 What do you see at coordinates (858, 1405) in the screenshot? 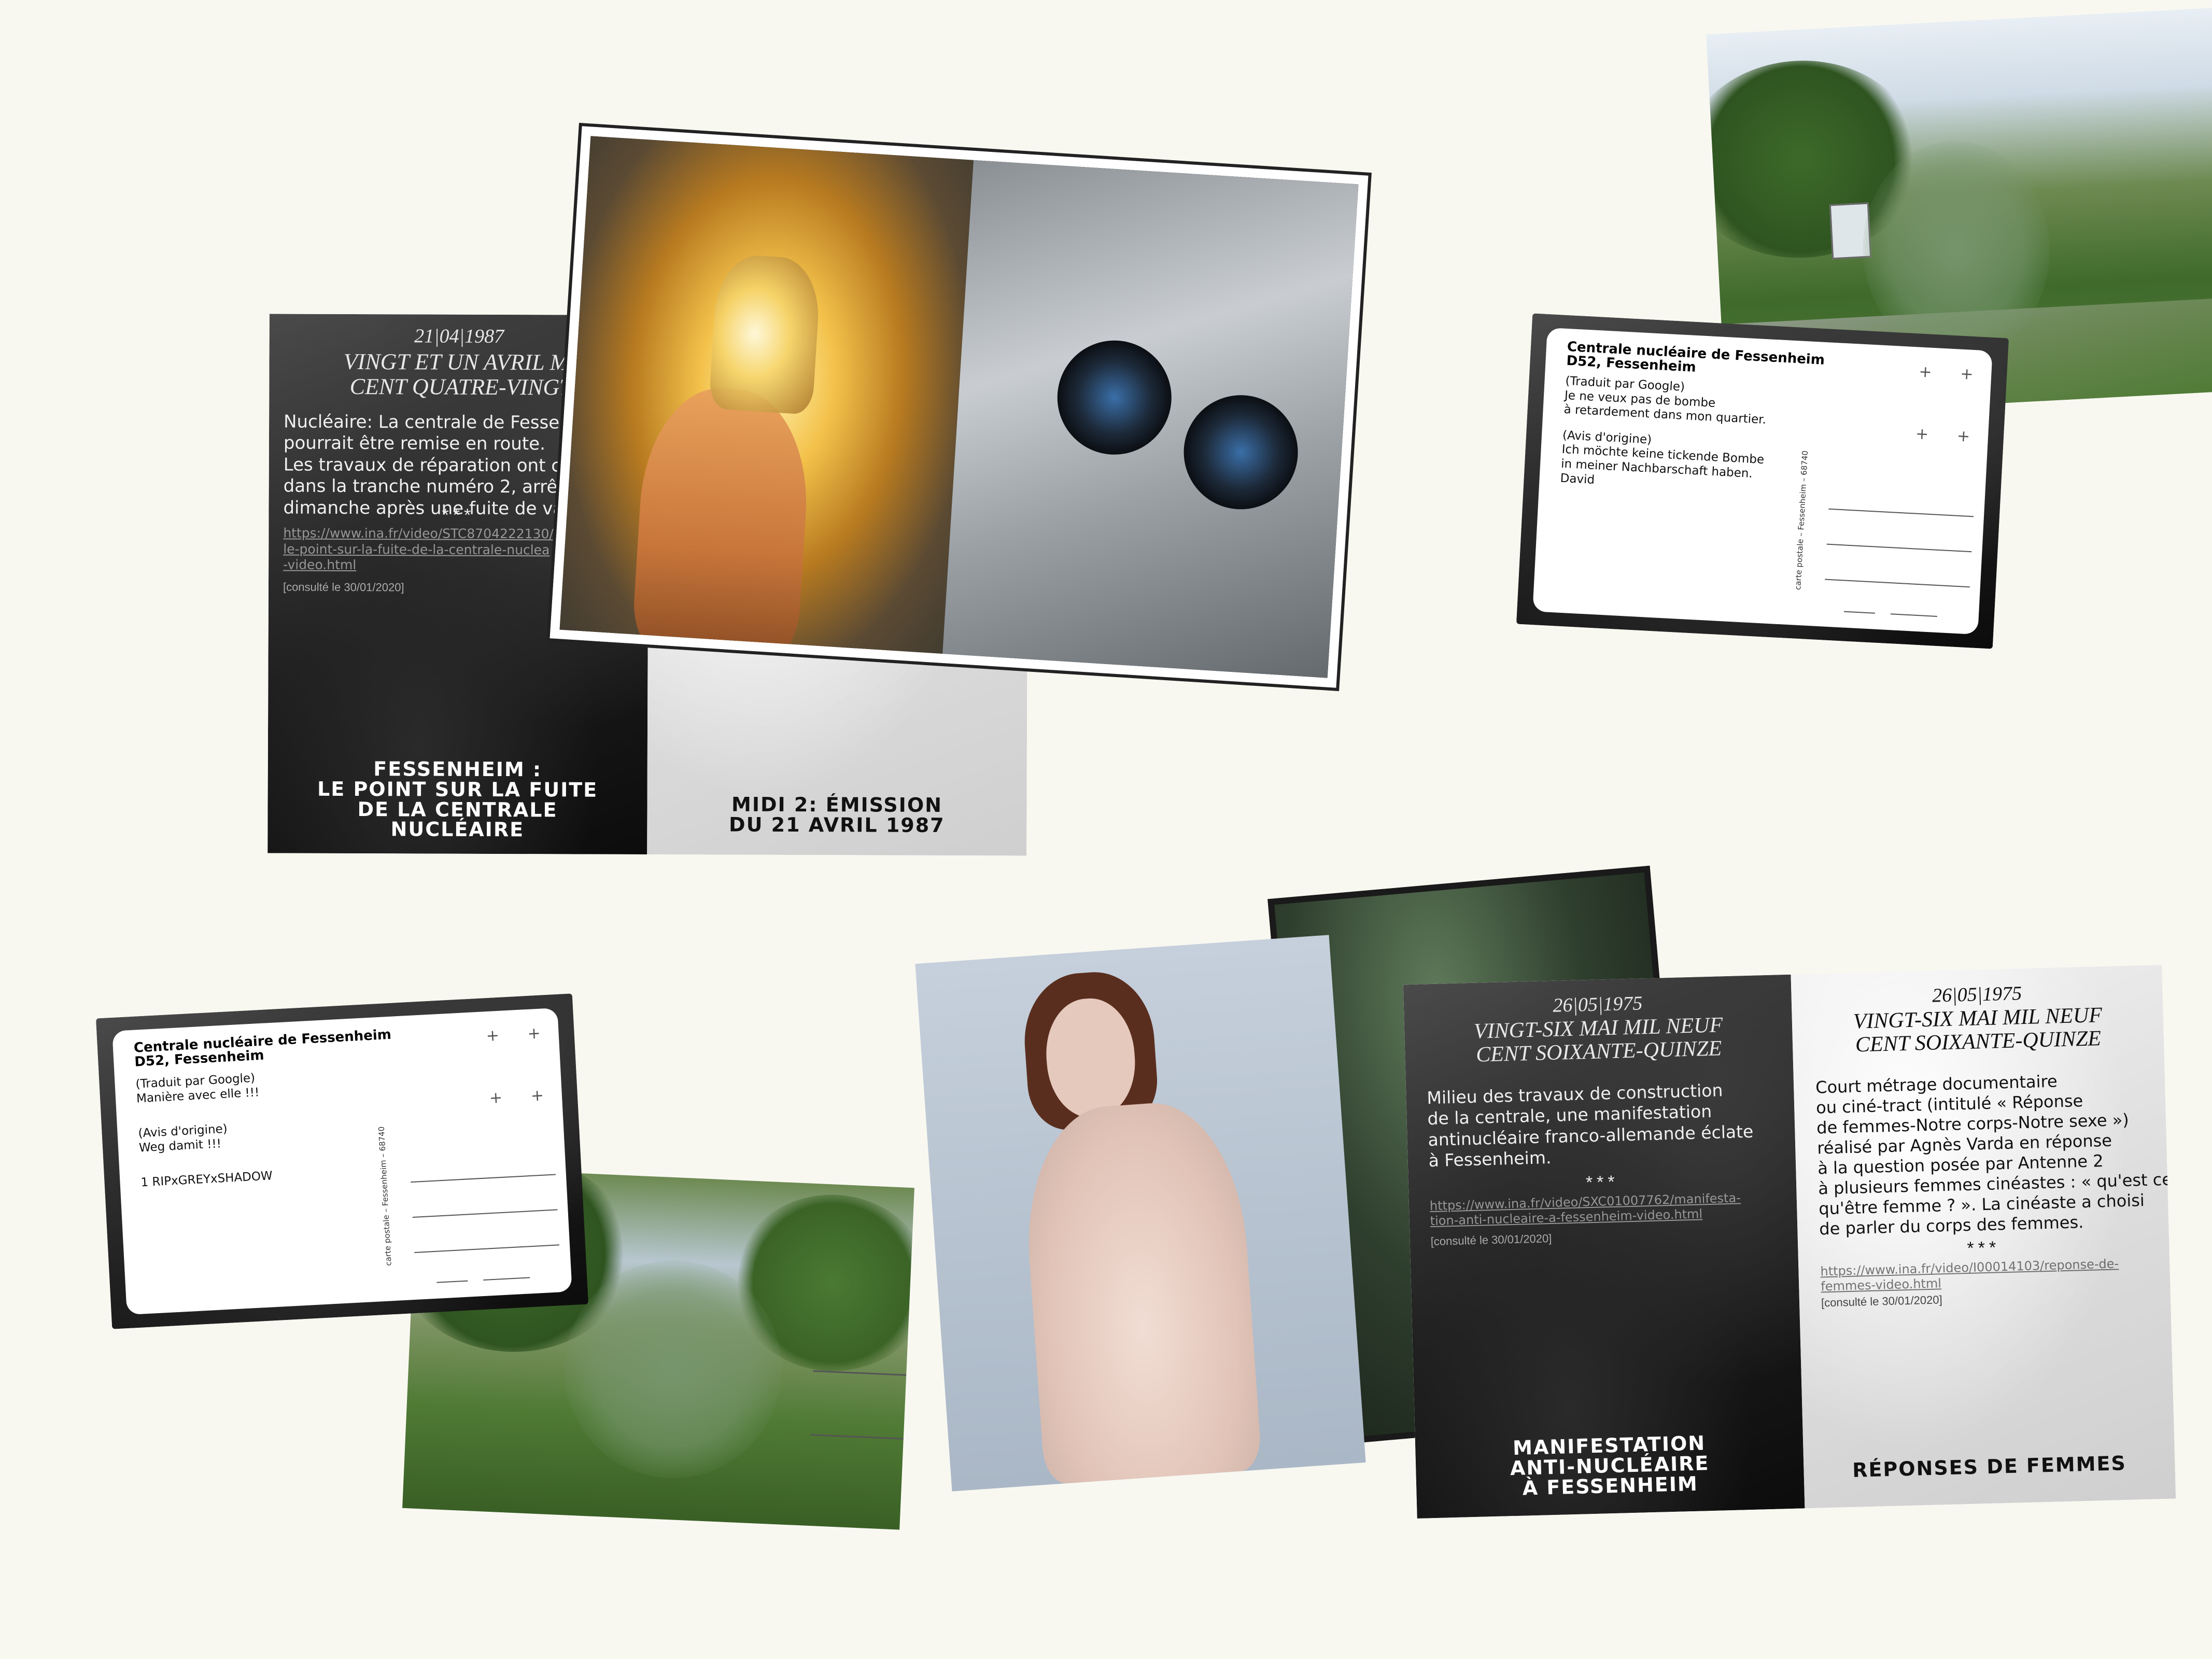
I see `fence` at bounding box center [858, 1405].